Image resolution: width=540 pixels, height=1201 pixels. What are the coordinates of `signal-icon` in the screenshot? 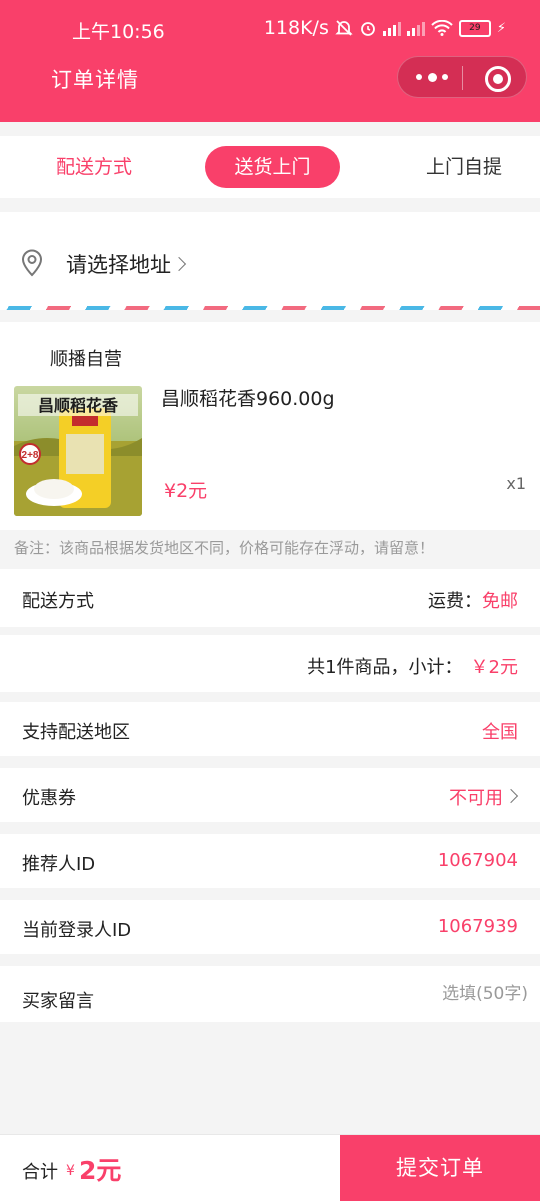 It's located at (391, 28).